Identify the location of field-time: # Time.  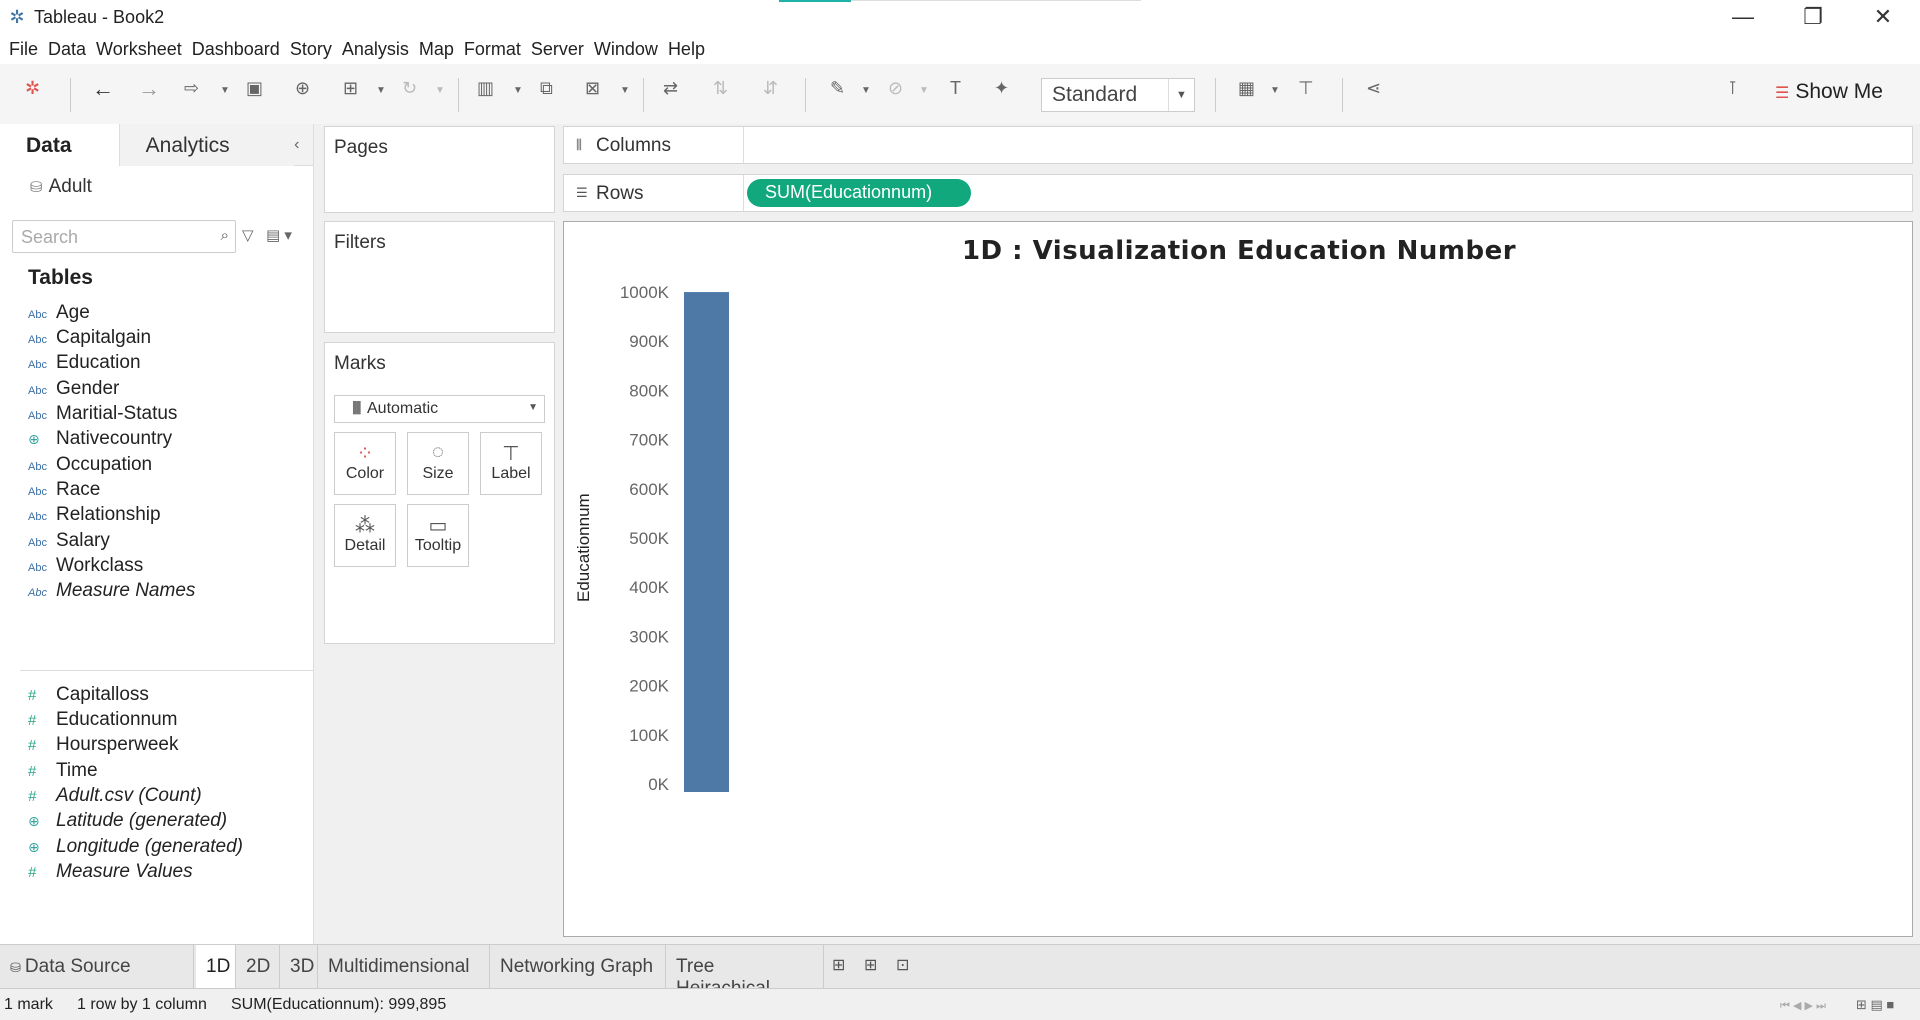
(63, 773).